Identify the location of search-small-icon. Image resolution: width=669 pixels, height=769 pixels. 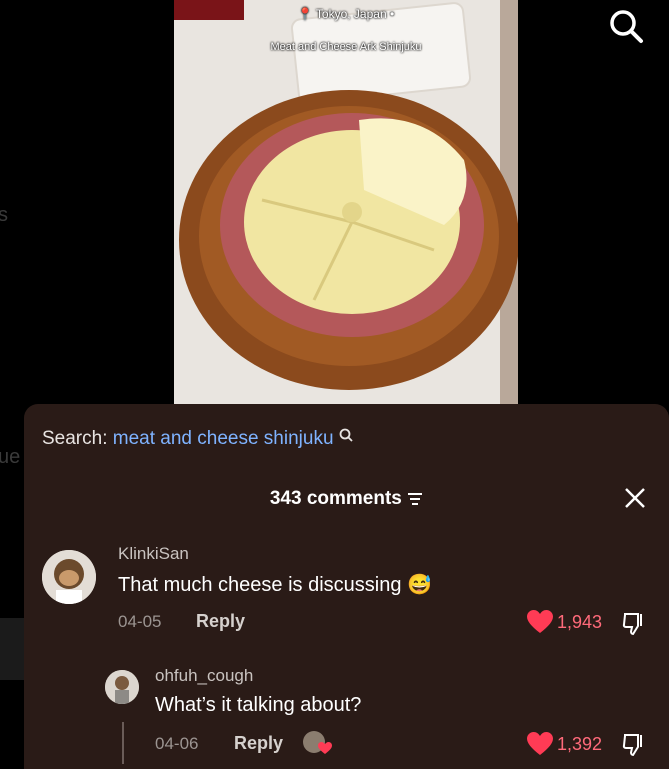
(346, 435).